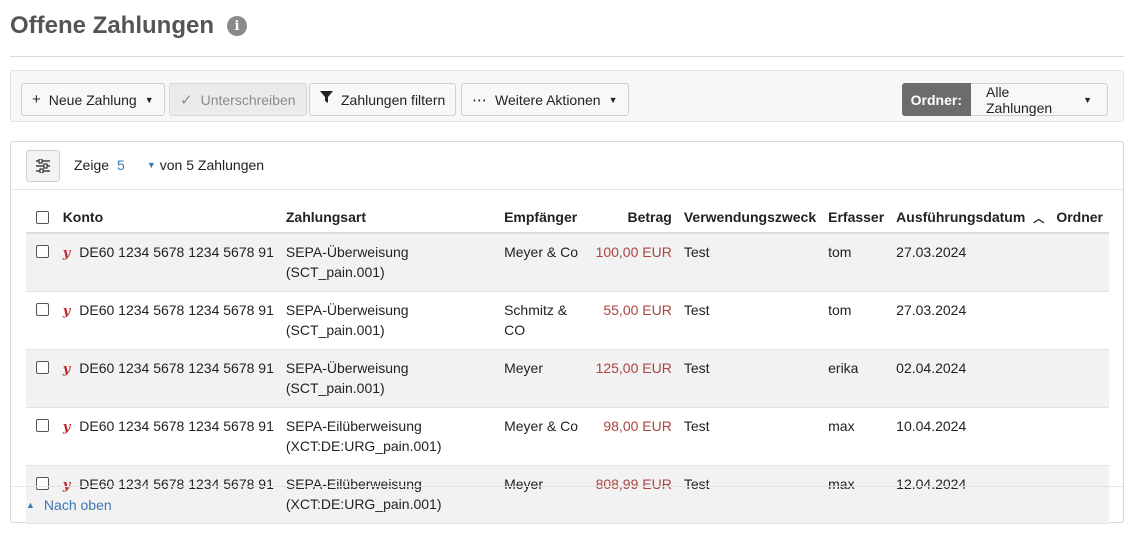 The image size is (1129, 535). I want to click on folder-select: Alle Zahlungen ▼, so click(1039, 99).